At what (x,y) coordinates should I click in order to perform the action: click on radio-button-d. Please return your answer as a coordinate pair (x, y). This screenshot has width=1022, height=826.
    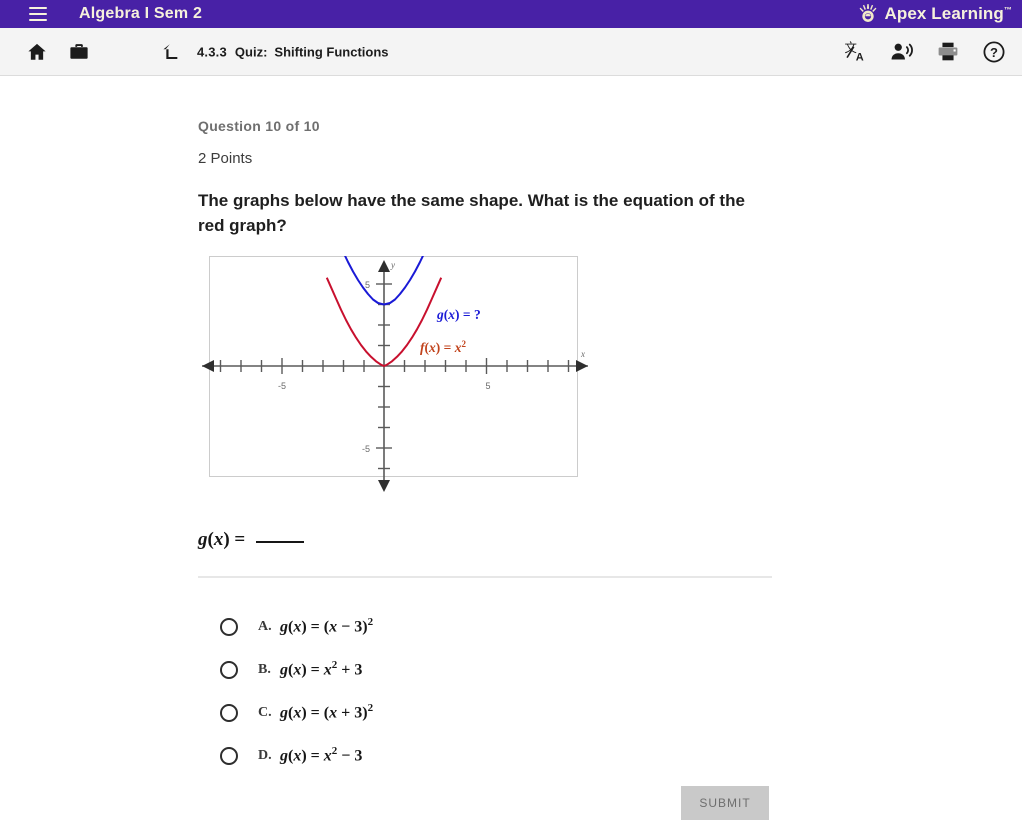
    Looking at the image, I should click on (229, 755).